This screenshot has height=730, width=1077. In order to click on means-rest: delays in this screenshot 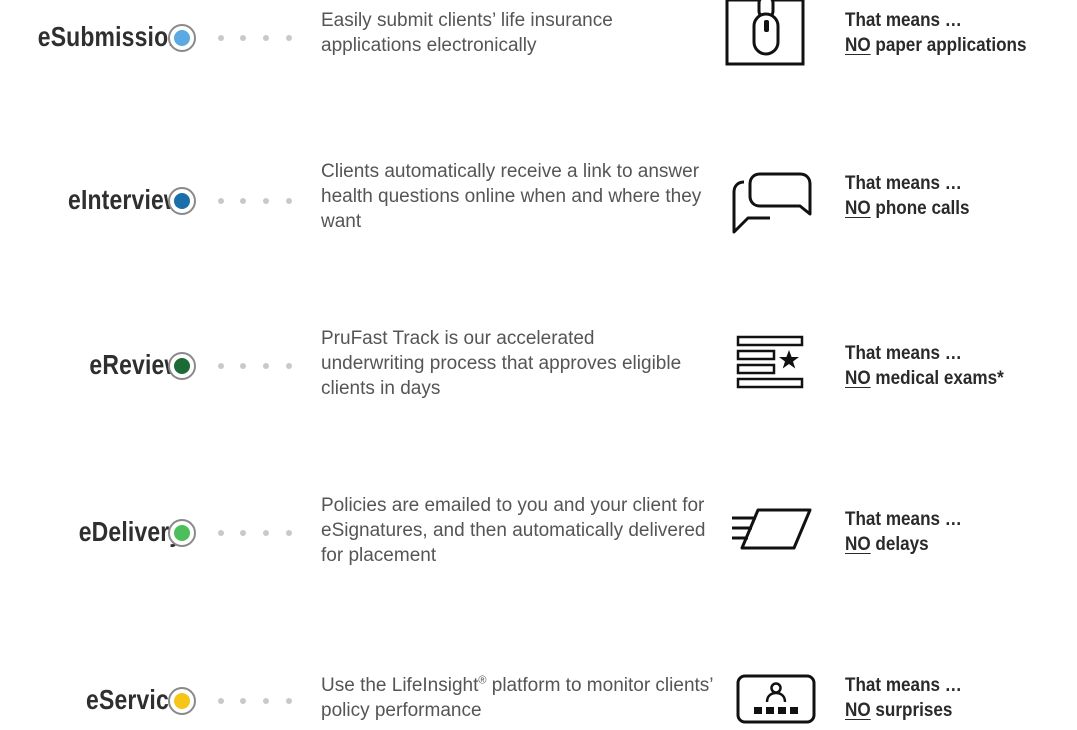, I will do `click(902, 544)`.